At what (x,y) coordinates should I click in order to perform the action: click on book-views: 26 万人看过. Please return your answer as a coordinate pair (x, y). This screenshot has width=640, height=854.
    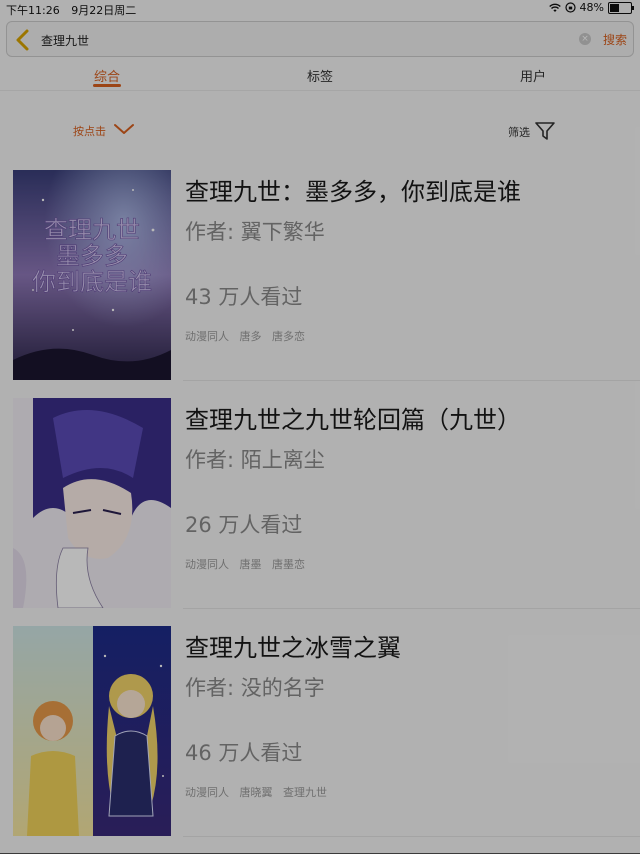
    Looking at the image, I should click on (244, 525).